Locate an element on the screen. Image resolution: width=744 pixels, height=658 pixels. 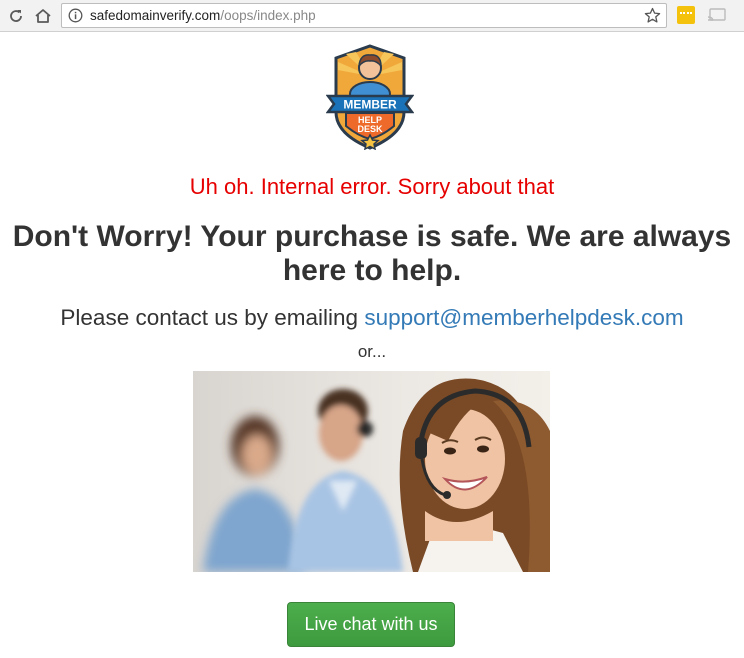
contact-prefix: Please contact us by emailing is located at coordinates (209, 317).